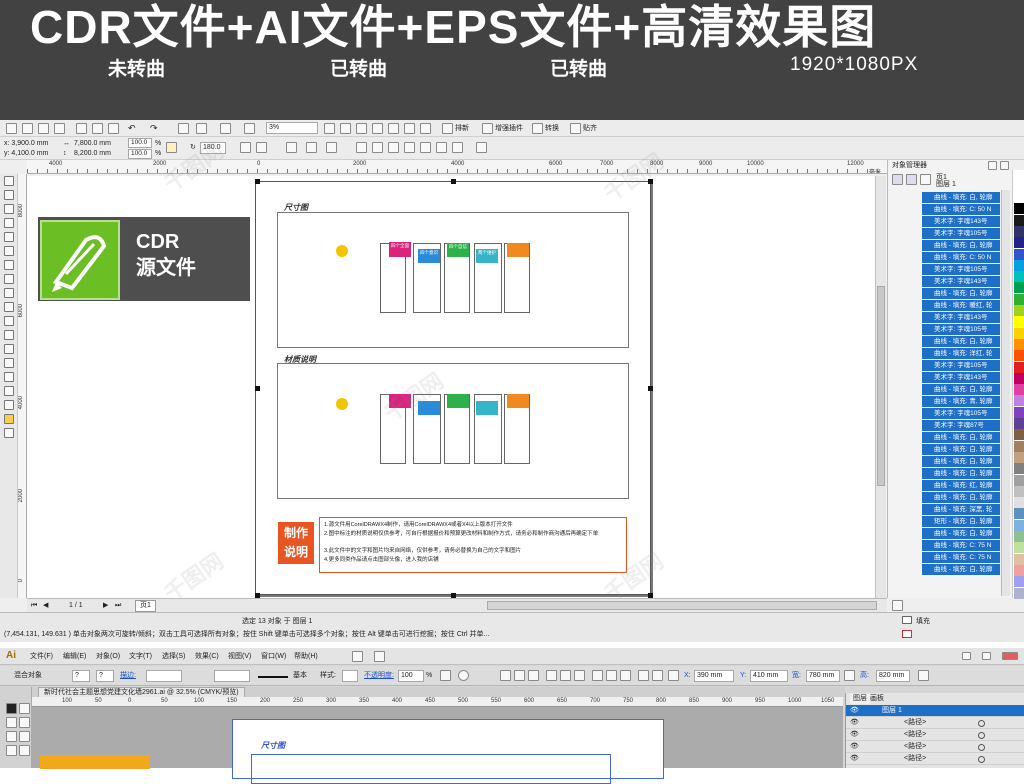 This screenshot has width=1024, height=784. What do you see at coordinates (132, 128) in the screenshot?
I see `undo-icon: ↶` at bounding box center [132, 128].